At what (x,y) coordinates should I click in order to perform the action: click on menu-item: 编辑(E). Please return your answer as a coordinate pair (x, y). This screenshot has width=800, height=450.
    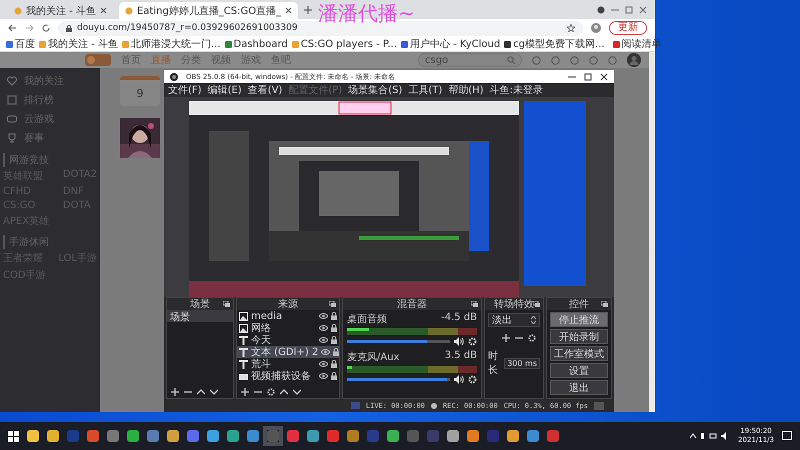
    Looking at the image, I should click on (225, 90).